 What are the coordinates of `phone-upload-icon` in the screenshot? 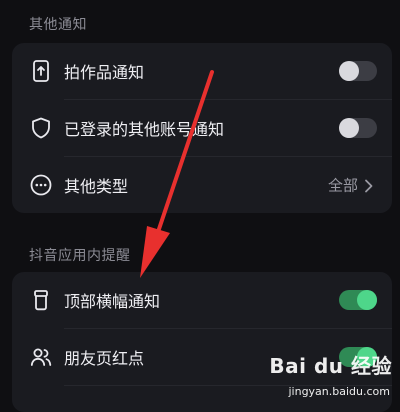 It's located at (41, 71).